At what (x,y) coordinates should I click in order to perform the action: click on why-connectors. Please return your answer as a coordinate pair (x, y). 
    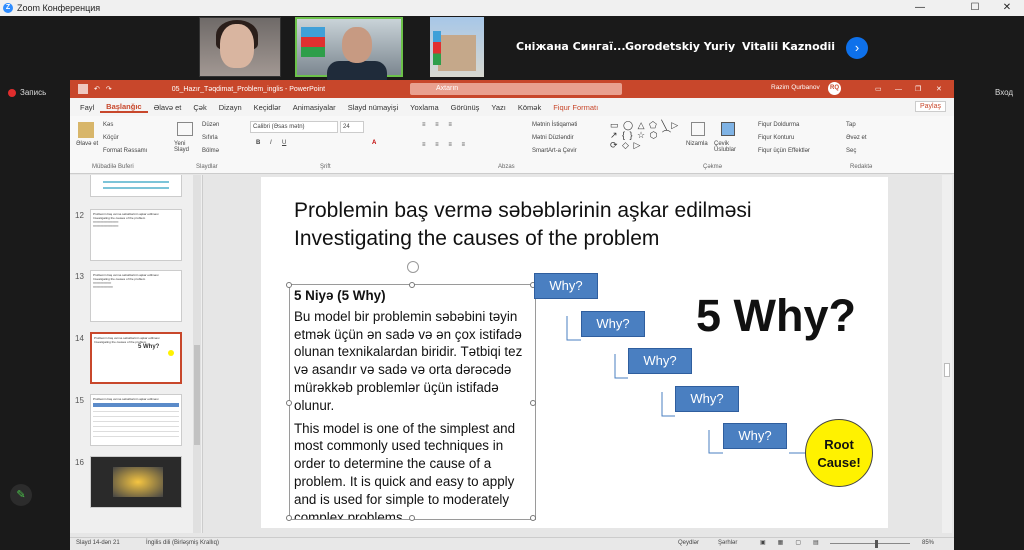
    Looking at the image, I should click on (685, 385).